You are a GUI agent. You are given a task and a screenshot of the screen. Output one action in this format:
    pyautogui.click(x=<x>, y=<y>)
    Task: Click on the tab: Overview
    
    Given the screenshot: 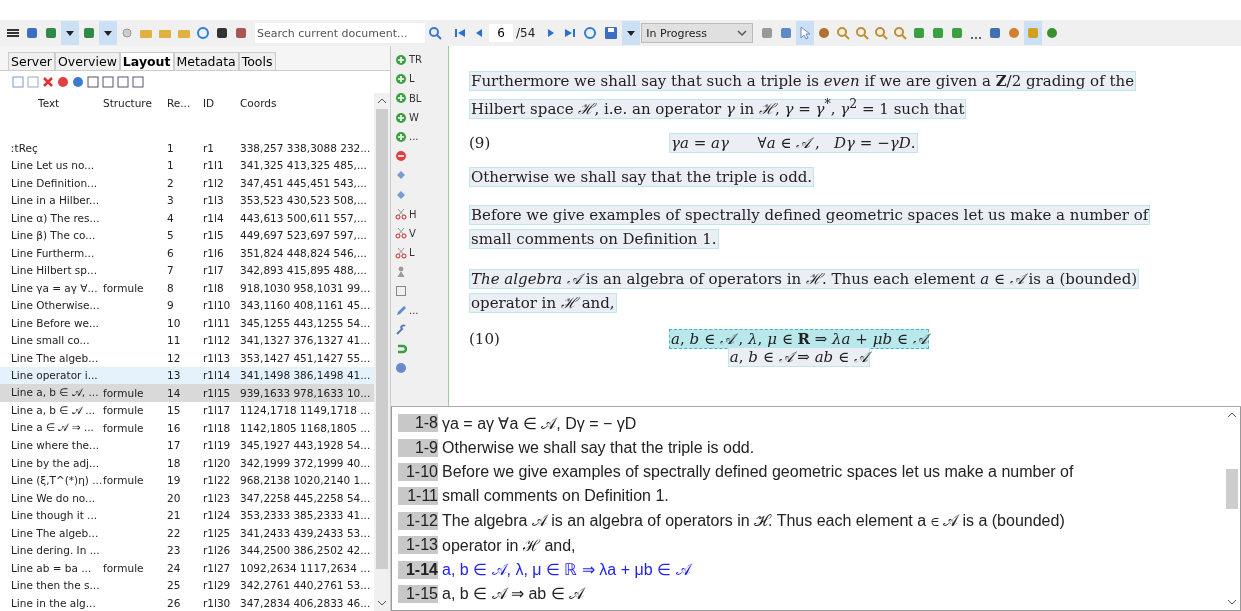 What is the action you would take?
    pyautogui.click(x=87, y=61)
    